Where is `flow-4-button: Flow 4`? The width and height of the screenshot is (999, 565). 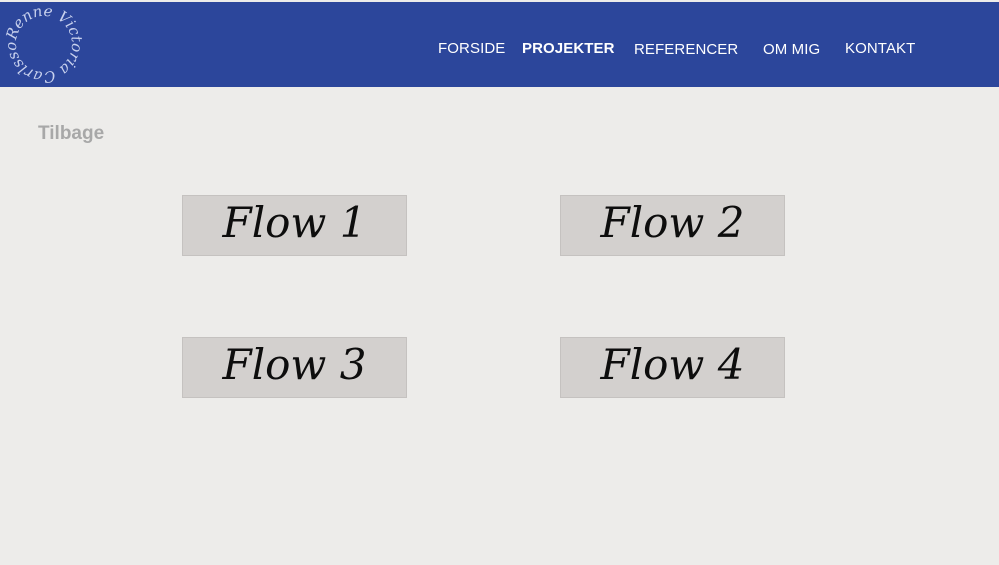 flow-4-button: Flow 4 is located at coordinates (672, 367).